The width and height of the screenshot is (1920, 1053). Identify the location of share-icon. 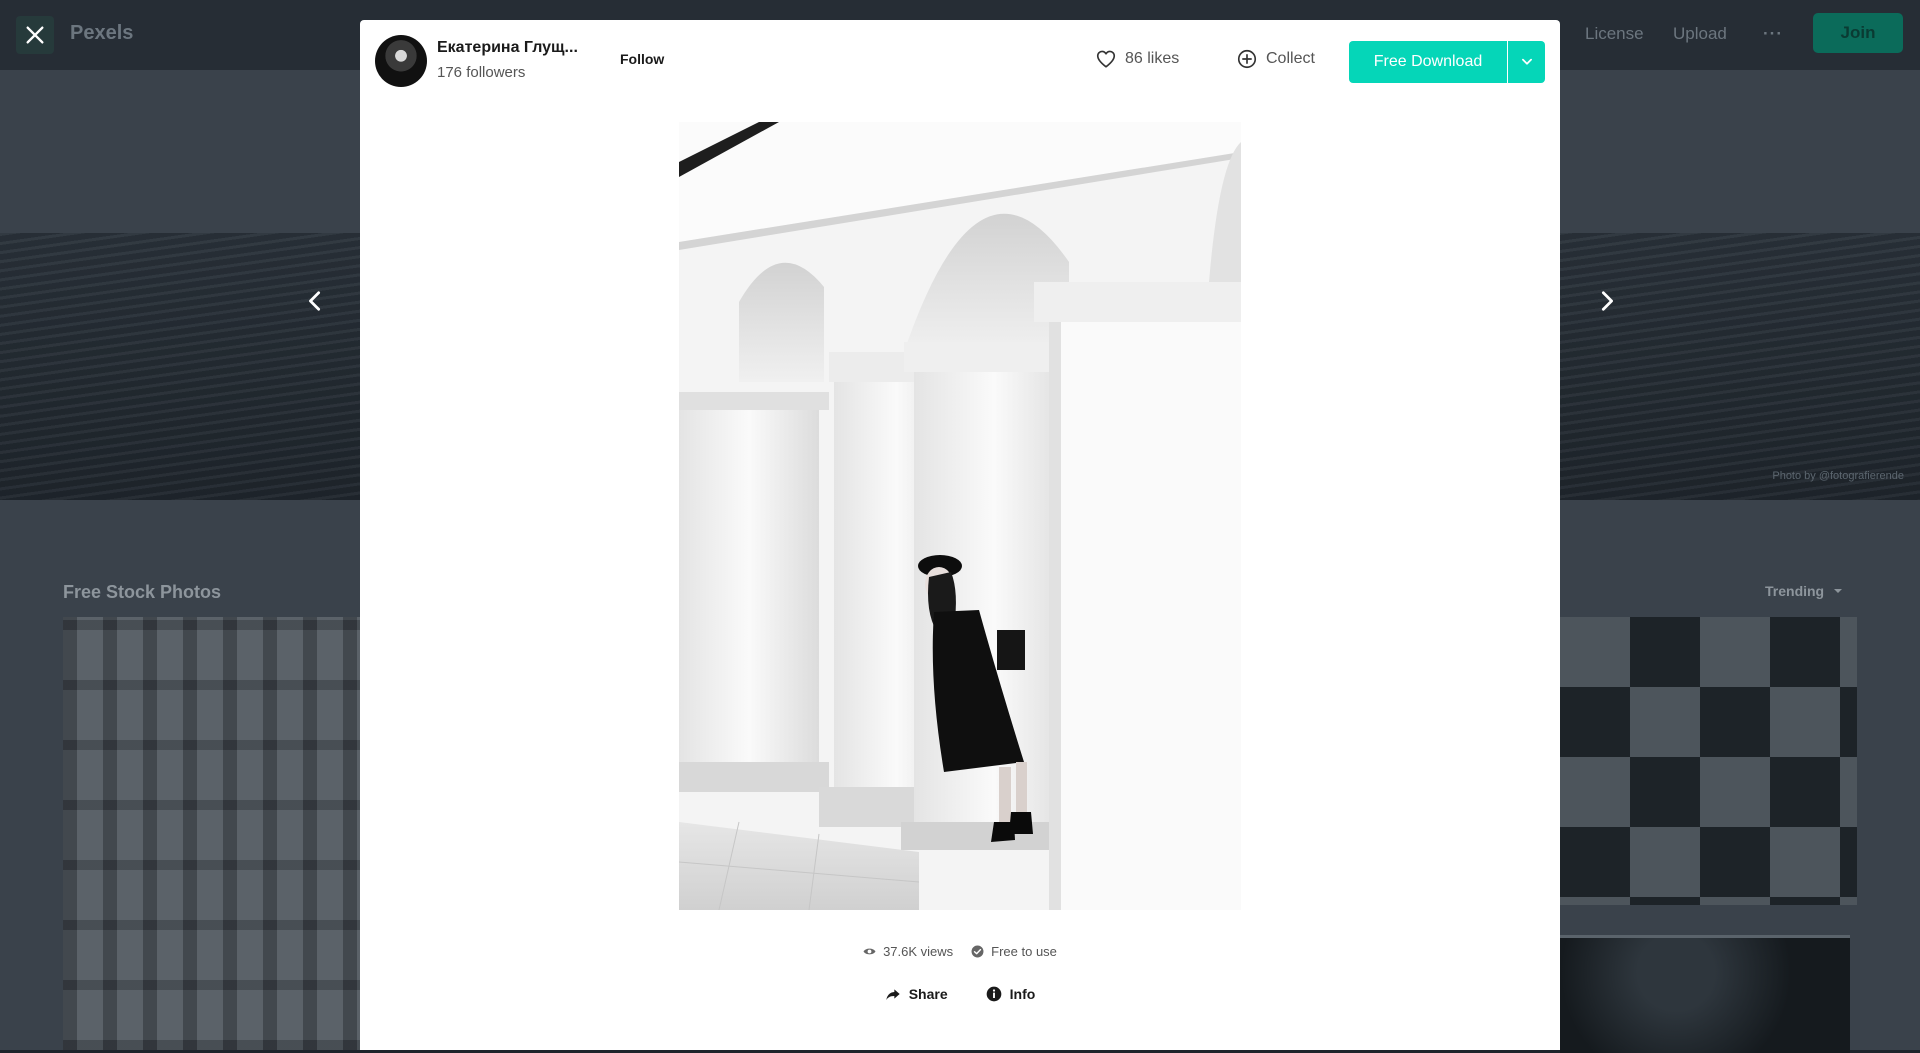
(893, 994).